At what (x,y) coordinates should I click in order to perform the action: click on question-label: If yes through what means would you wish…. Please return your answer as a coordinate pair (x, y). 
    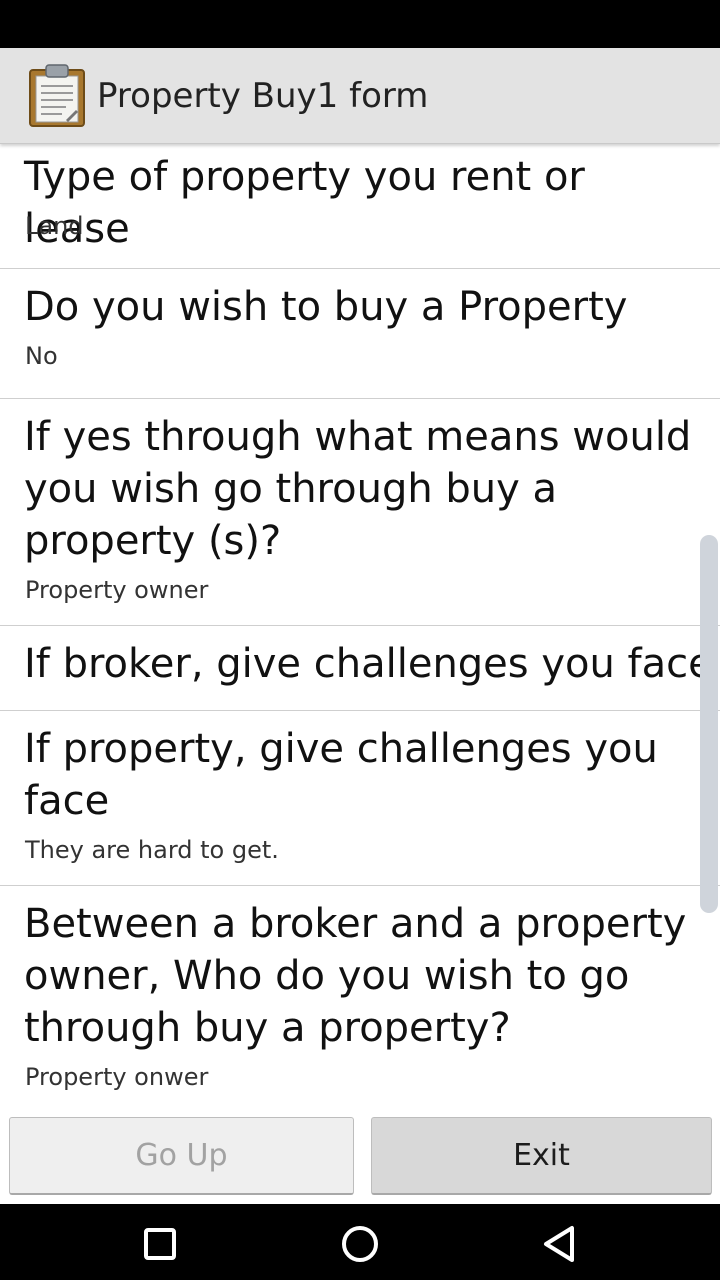
    Looking at the image, I should click on (358, 489).